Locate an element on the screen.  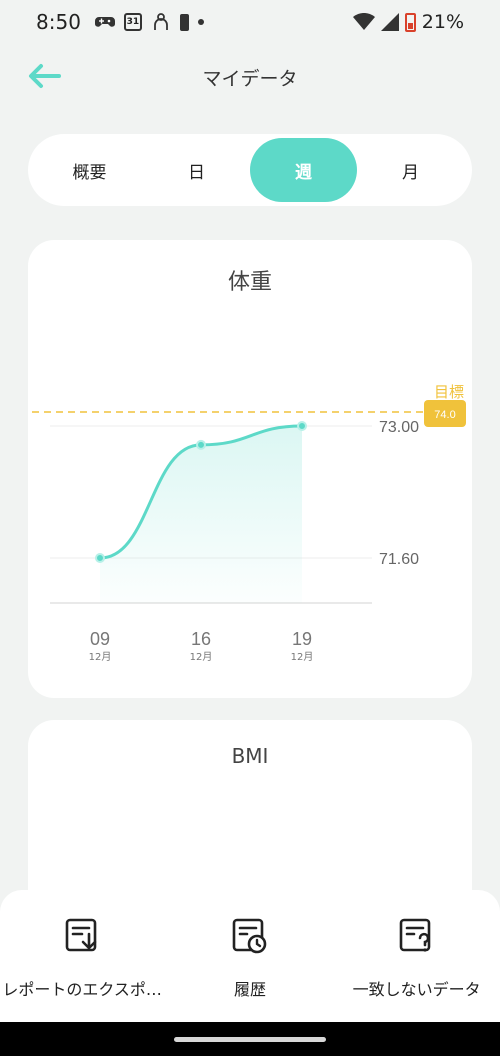
export-report-icon is located at coordinates (81, 935).